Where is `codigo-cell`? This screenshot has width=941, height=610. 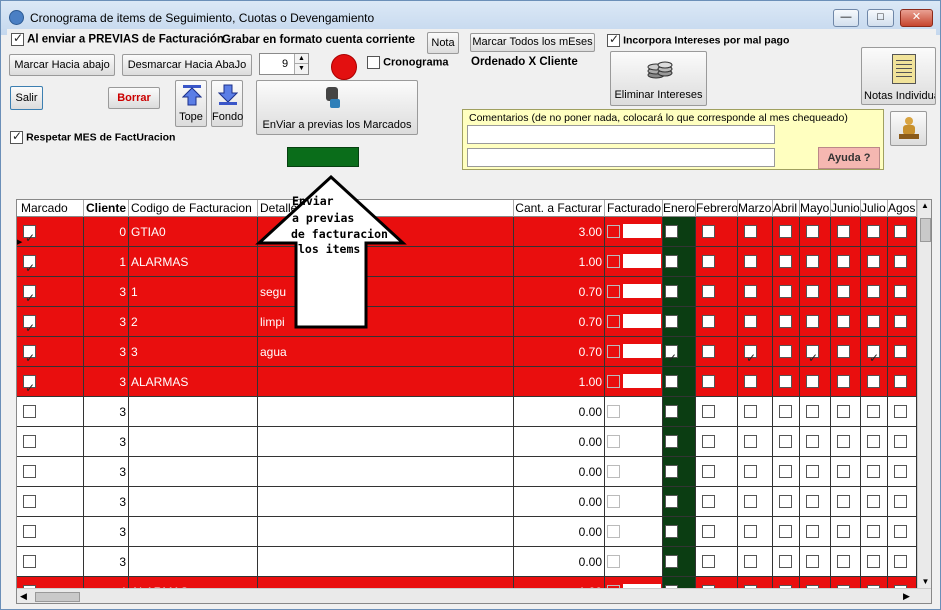 codigo-cell is located at coordinates (193, 502).